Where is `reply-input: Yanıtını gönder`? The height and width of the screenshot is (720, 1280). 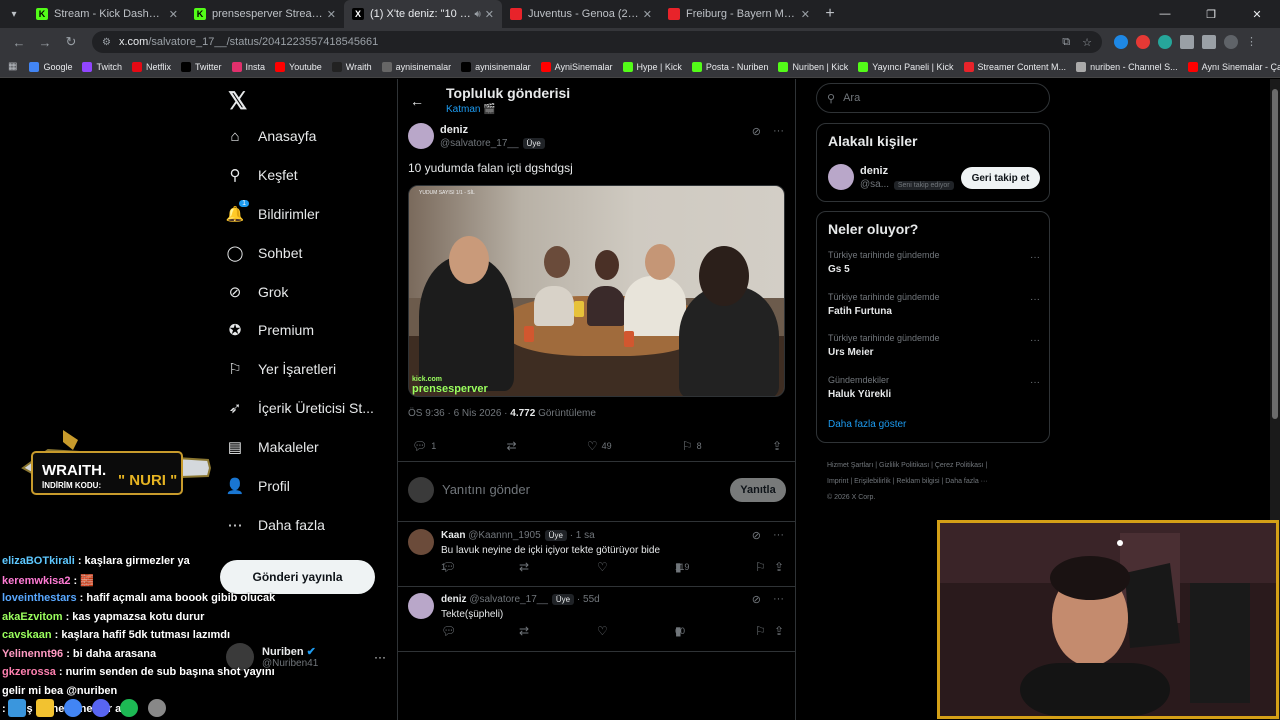
reply-input: Yanıtını gönder is located at coordinates (486, 489).